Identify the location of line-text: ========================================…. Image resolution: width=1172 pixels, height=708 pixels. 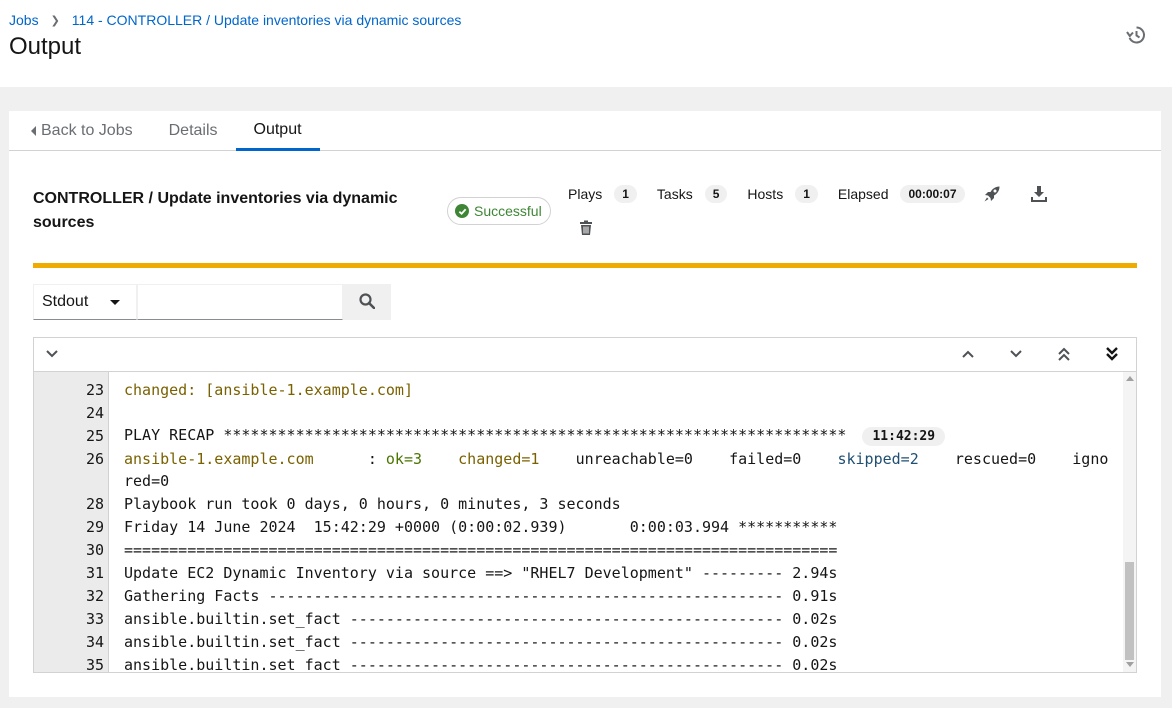
(481, 549).